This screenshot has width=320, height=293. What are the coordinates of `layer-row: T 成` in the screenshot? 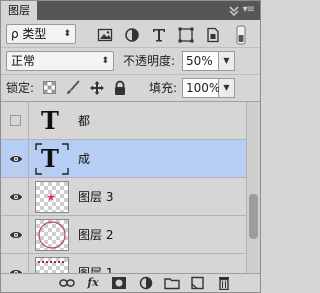 It's located at (123, 159).